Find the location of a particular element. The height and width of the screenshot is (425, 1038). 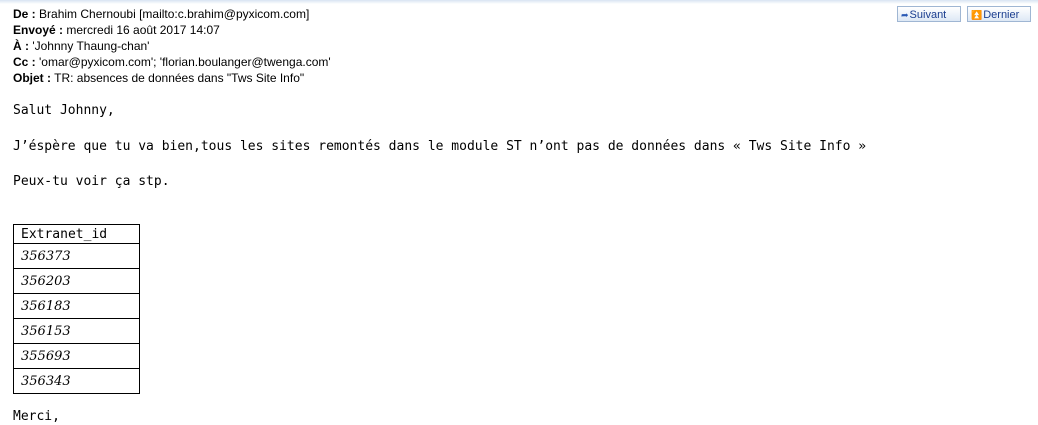

table-cell: 355693 is located at coordinates (76, 356).